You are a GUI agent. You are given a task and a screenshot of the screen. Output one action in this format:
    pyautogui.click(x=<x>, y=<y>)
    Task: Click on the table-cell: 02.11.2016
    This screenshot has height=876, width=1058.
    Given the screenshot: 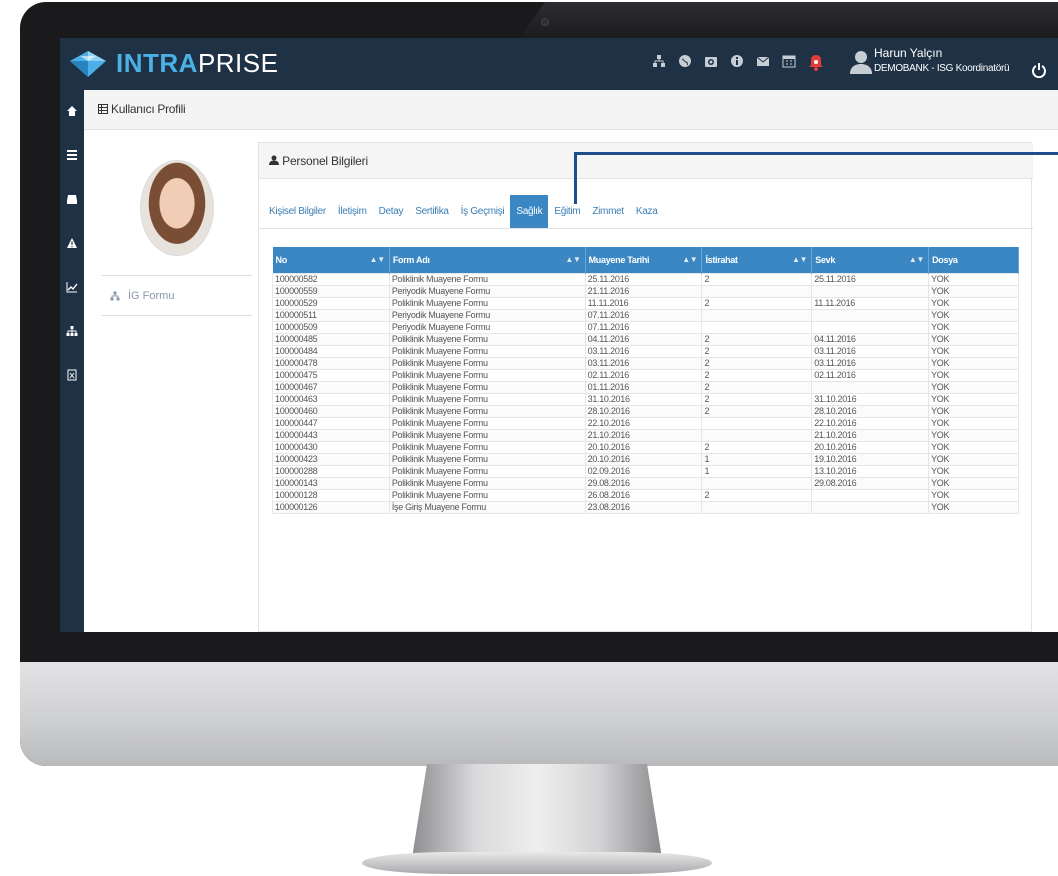 What is the action you would take?
    pyautogui.click(x=870, y=375)
    